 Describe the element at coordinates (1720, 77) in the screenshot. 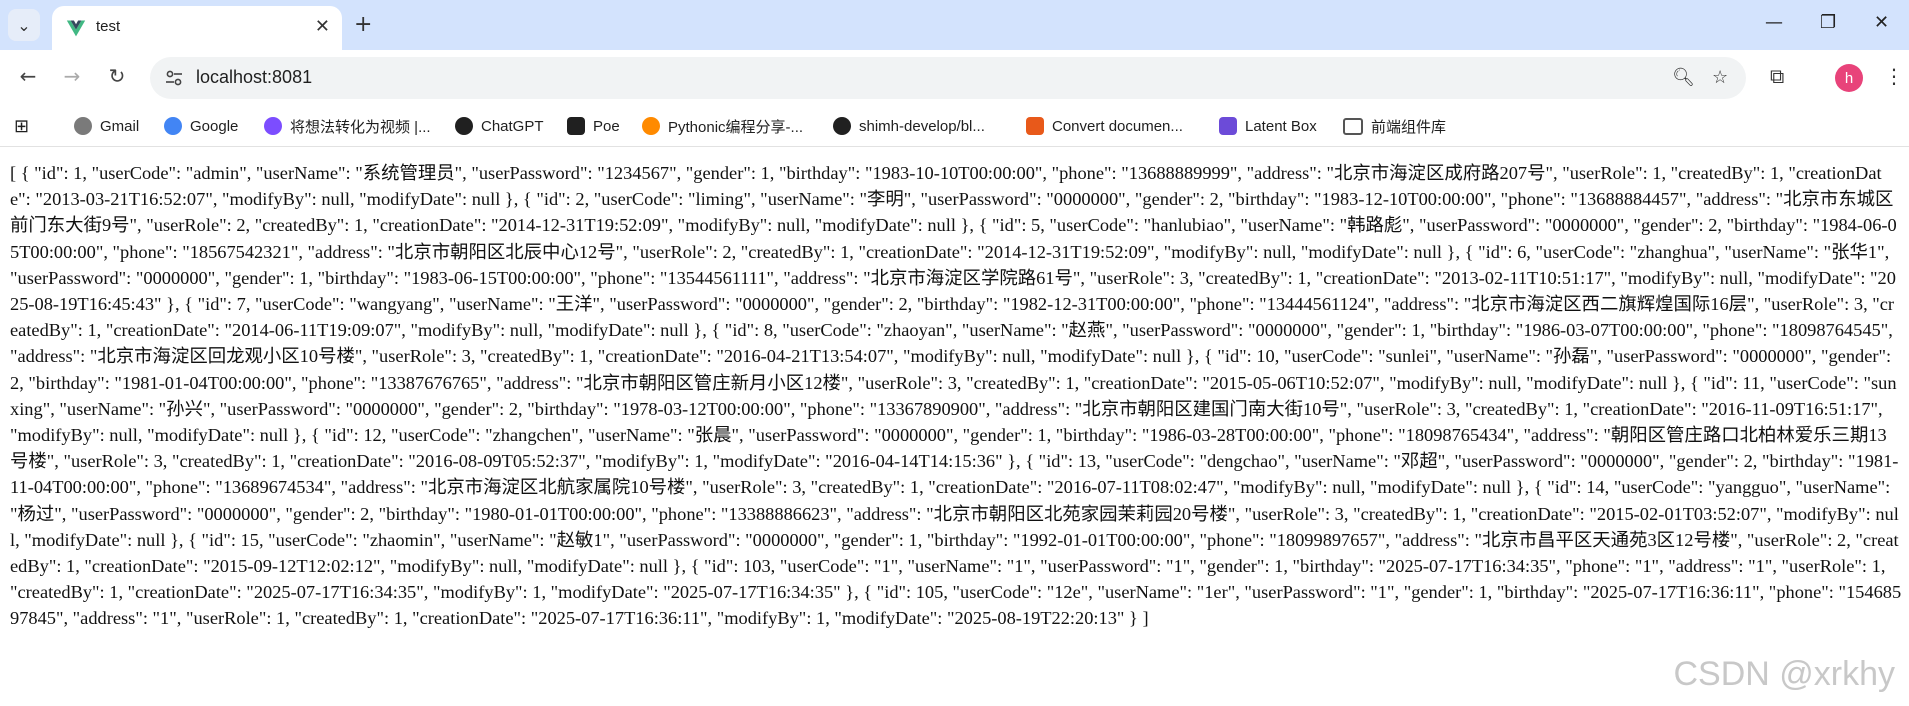

I see `star-icon: ☆` at that location.